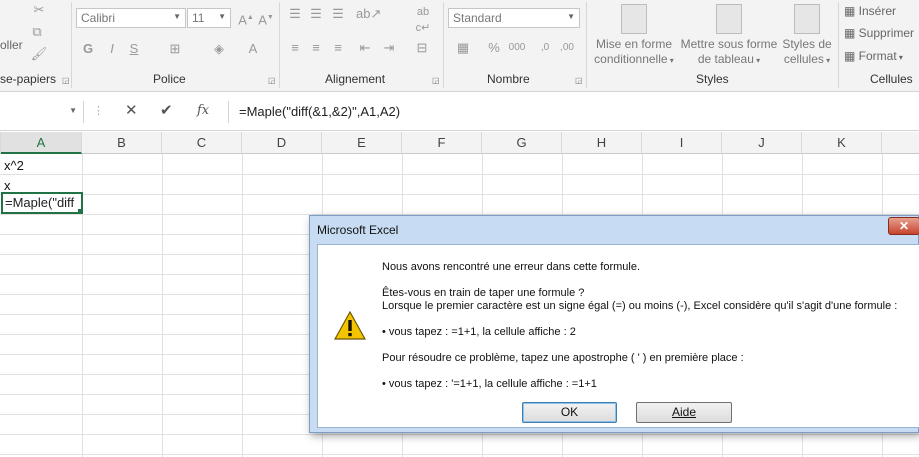 The image size is (919, 457). Describe the element at coordinates (634, 36) in the screenshot. I see `conditional-formatting-button: Mise en forme conditionnelle ▾` at that location.